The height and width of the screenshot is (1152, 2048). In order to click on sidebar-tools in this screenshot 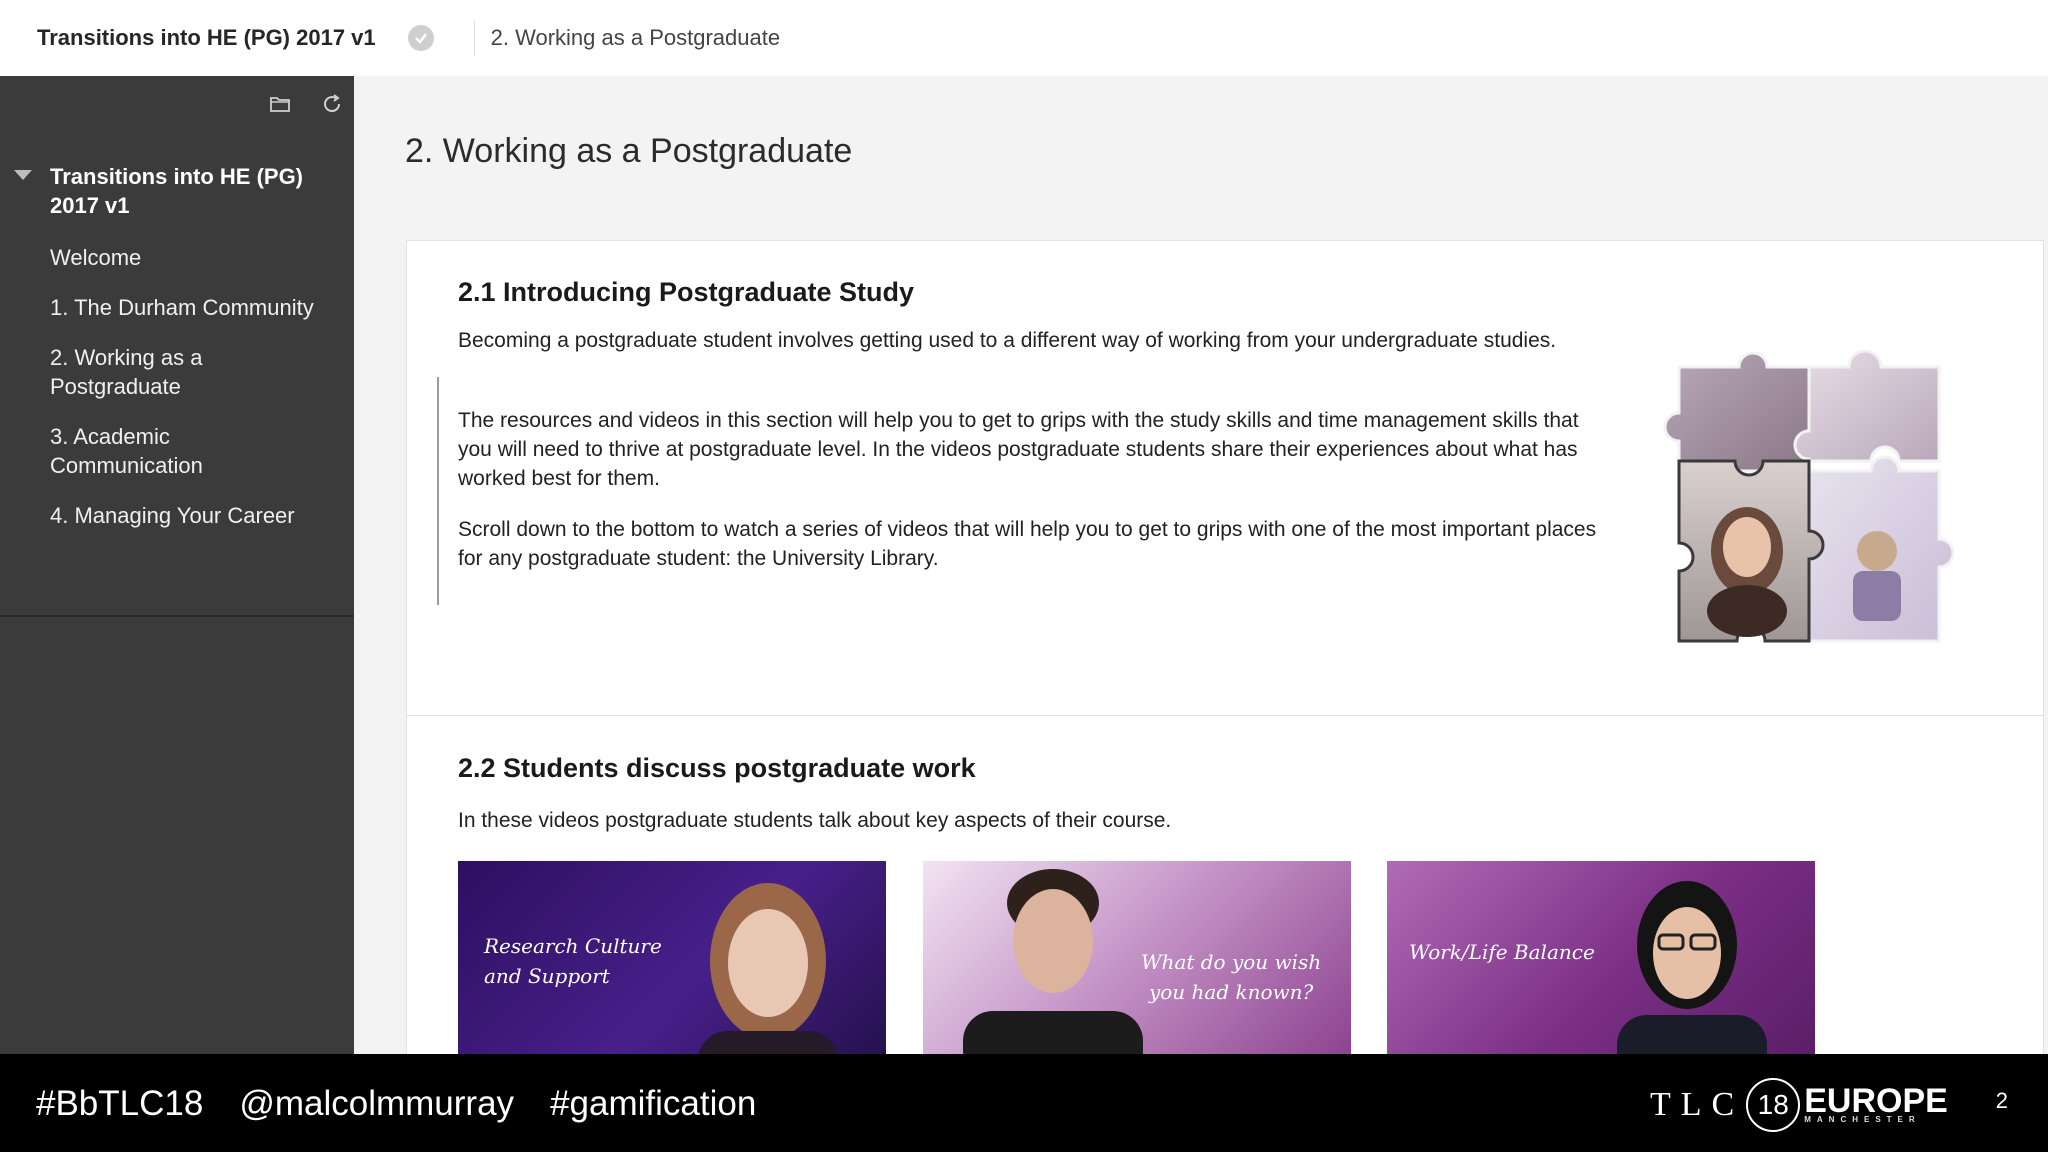, I will do `click(306, 104)`.